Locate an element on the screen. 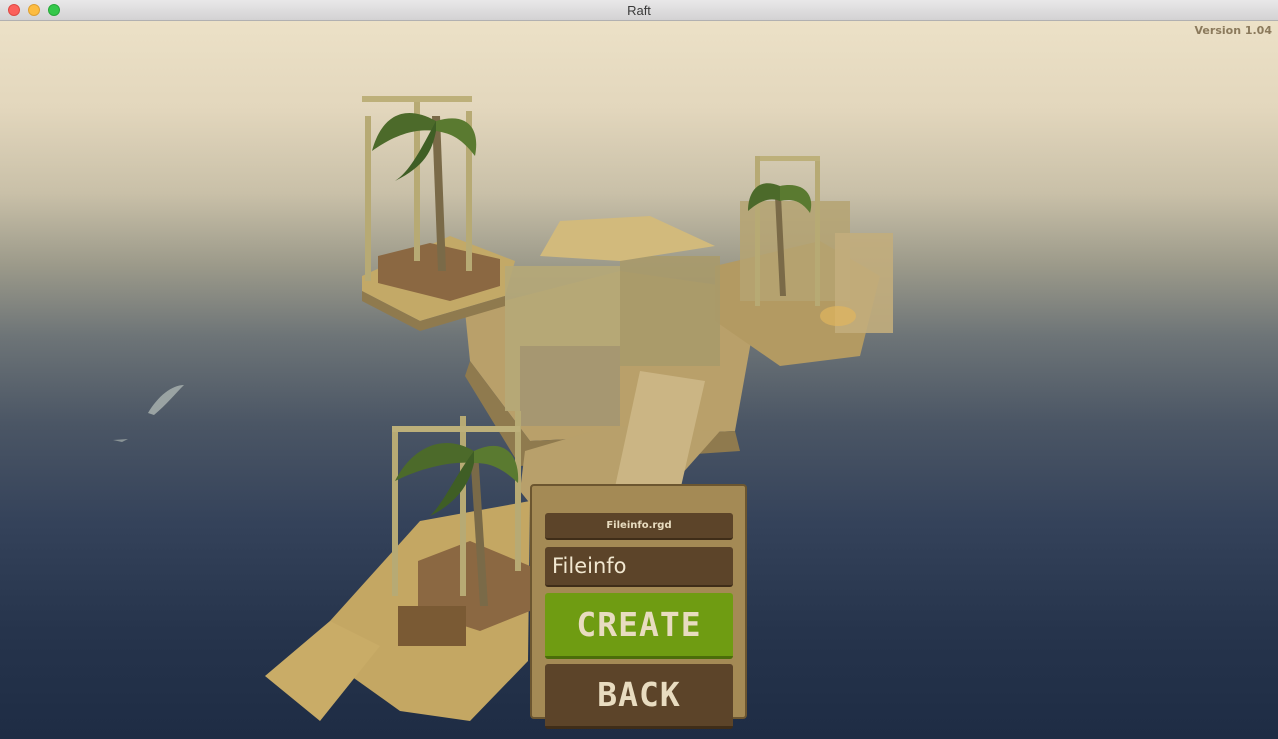 The height and width of the screenshot is (739, 1278). new-game-panel: Fileinfo.rgd CREATE BACK is located at coordinates (638, 606).